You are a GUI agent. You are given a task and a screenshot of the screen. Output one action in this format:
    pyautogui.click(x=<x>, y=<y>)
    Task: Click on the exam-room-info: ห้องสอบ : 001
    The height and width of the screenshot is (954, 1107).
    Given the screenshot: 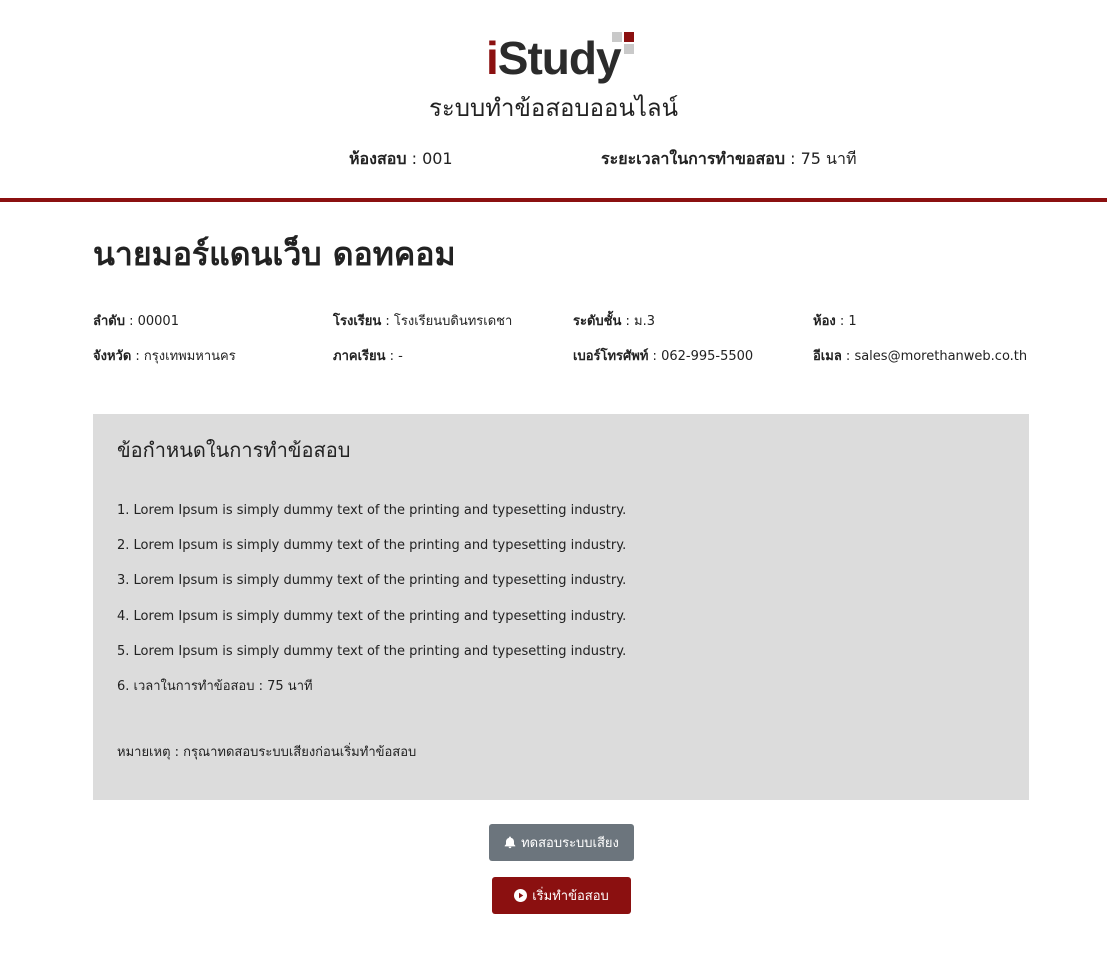 What is the action you would take?
    pyautogui.click(x=401, y=159)
    